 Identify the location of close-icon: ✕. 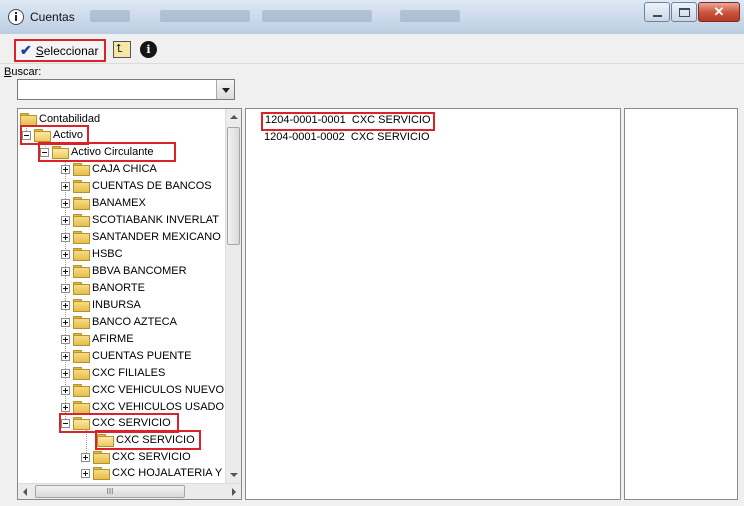
(719, 11).